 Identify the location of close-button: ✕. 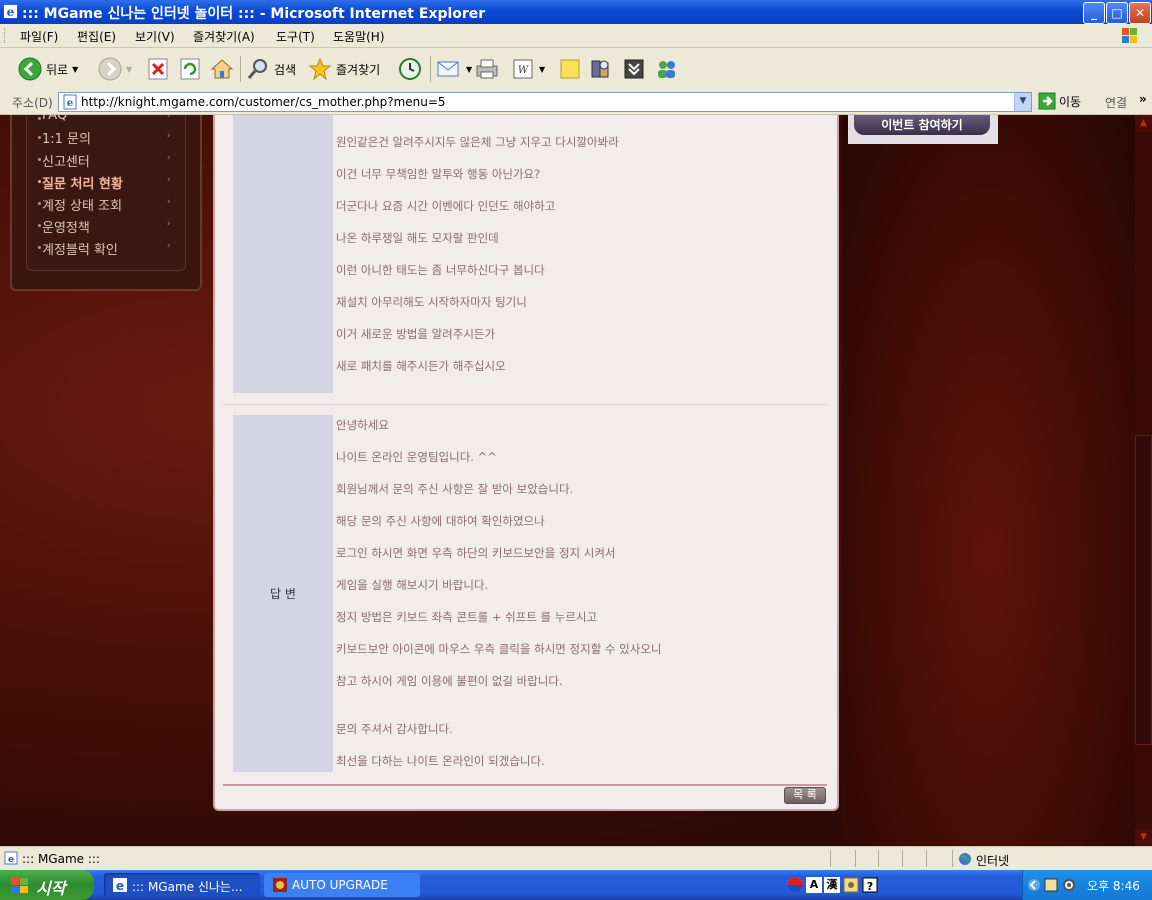
(1140, 13).